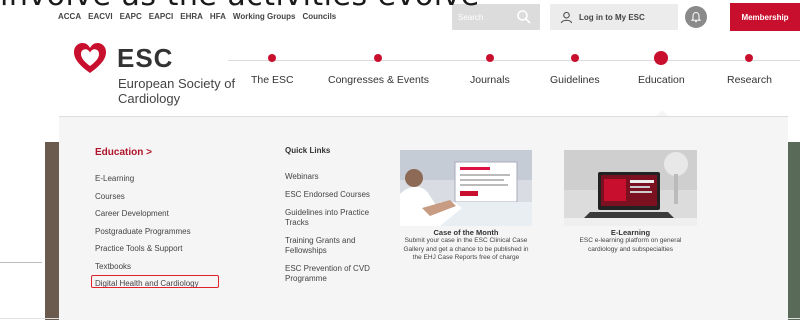 The image size is (800, 320). Describe the element at coordinates (661, 80) in the screenshot. I see `nav-label: Education` at that location.